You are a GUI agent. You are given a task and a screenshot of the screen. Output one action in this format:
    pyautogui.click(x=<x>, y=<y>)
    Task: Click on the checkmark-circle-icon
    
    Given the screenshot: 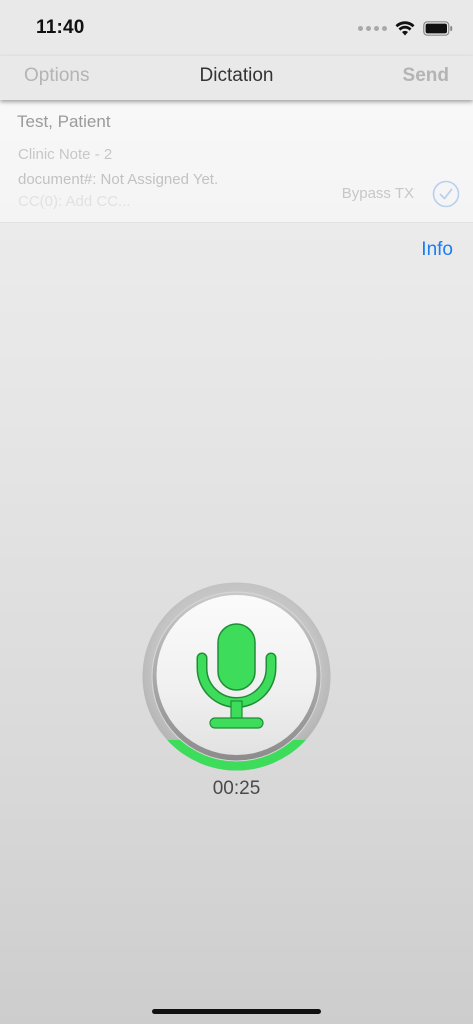 What is the action you would take?
    pyautogui.click(x=446, y=194)
    